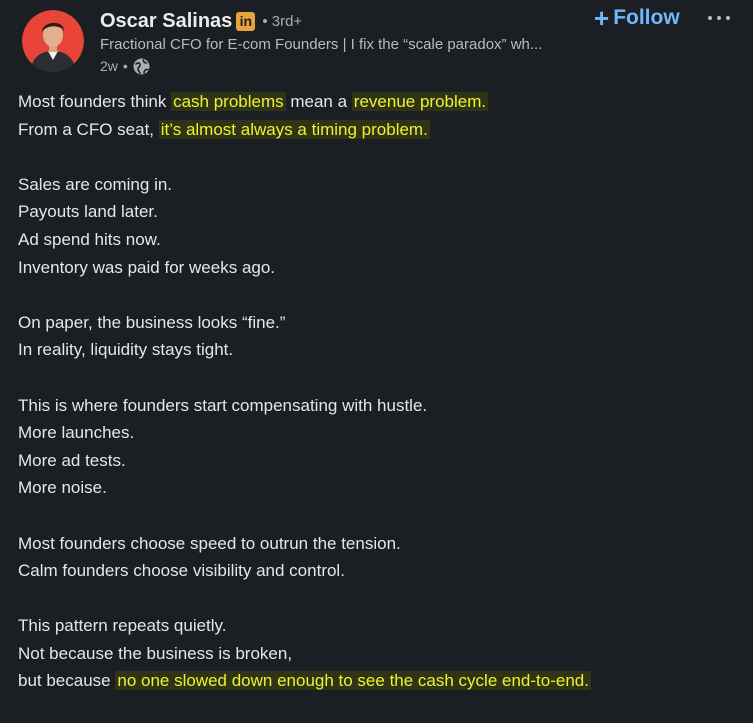 This screenshot has height=723, width=753. Describe the element at coordinates (166, 21) in the screenshot. I see `author-name: Oscar Salinas` at that location.